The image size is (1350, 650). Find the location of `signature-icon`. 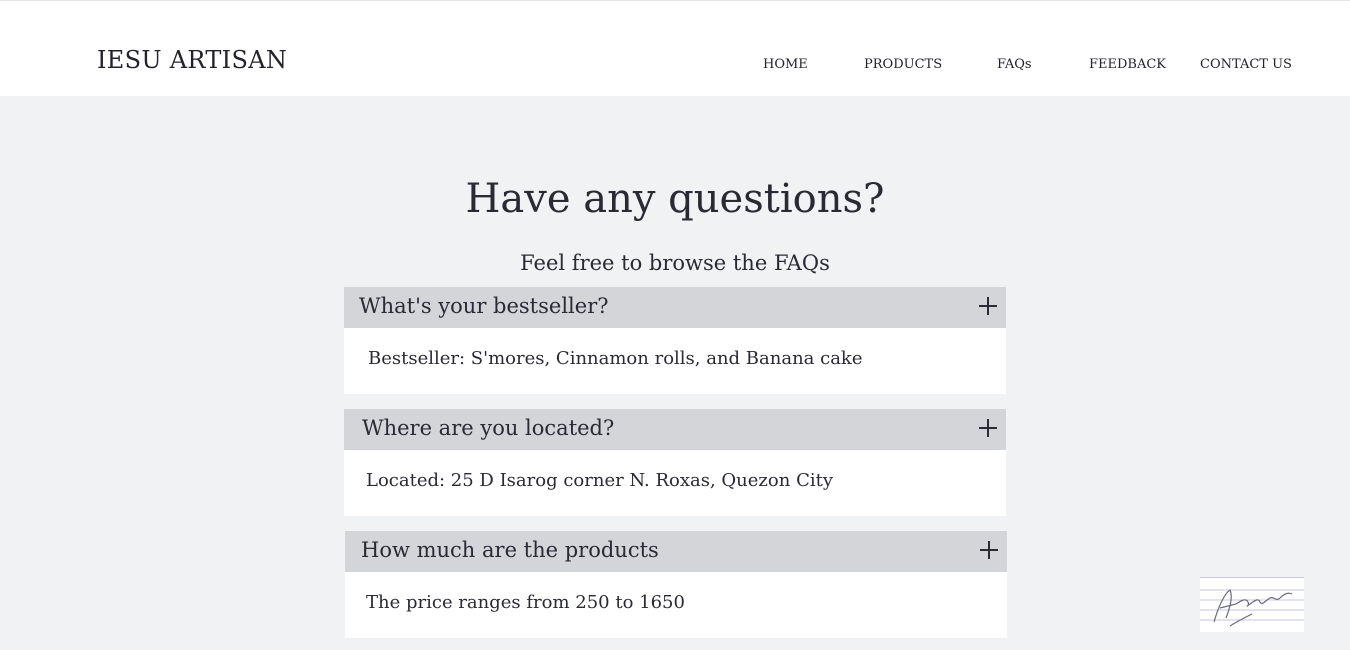

signature-icon is located at coordinates (1252, 608).